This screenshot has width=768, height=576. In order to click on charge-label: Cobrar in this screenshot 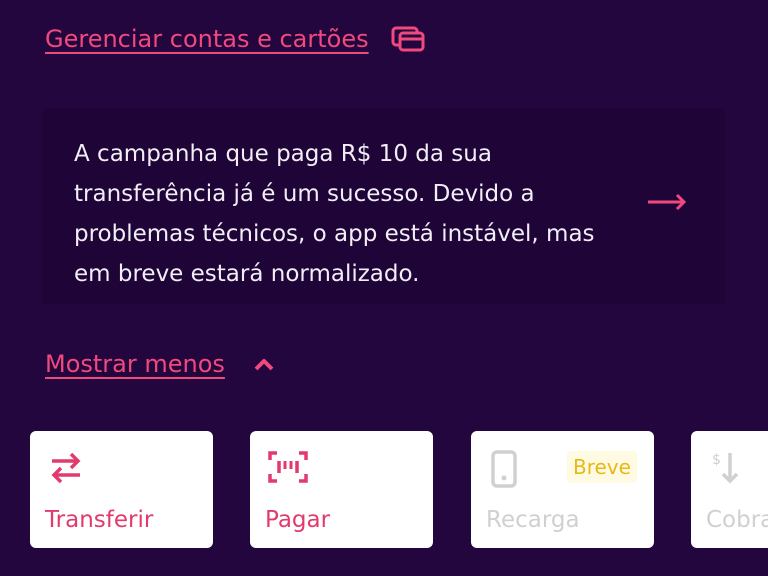, I will do `click(737, 520)`.